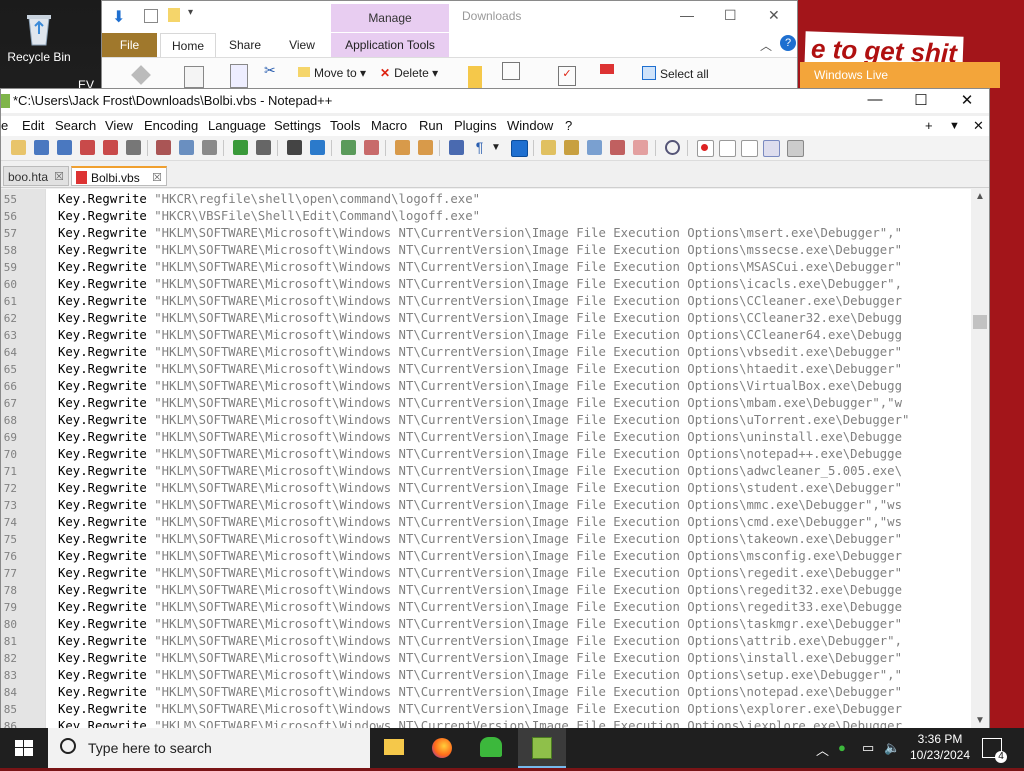 The width and height of the screenshot is (1024, 771). What do you see at coordinates (594, 147) in the screenshot?
I see `function-list-icon` at bounding box center [594, 147].